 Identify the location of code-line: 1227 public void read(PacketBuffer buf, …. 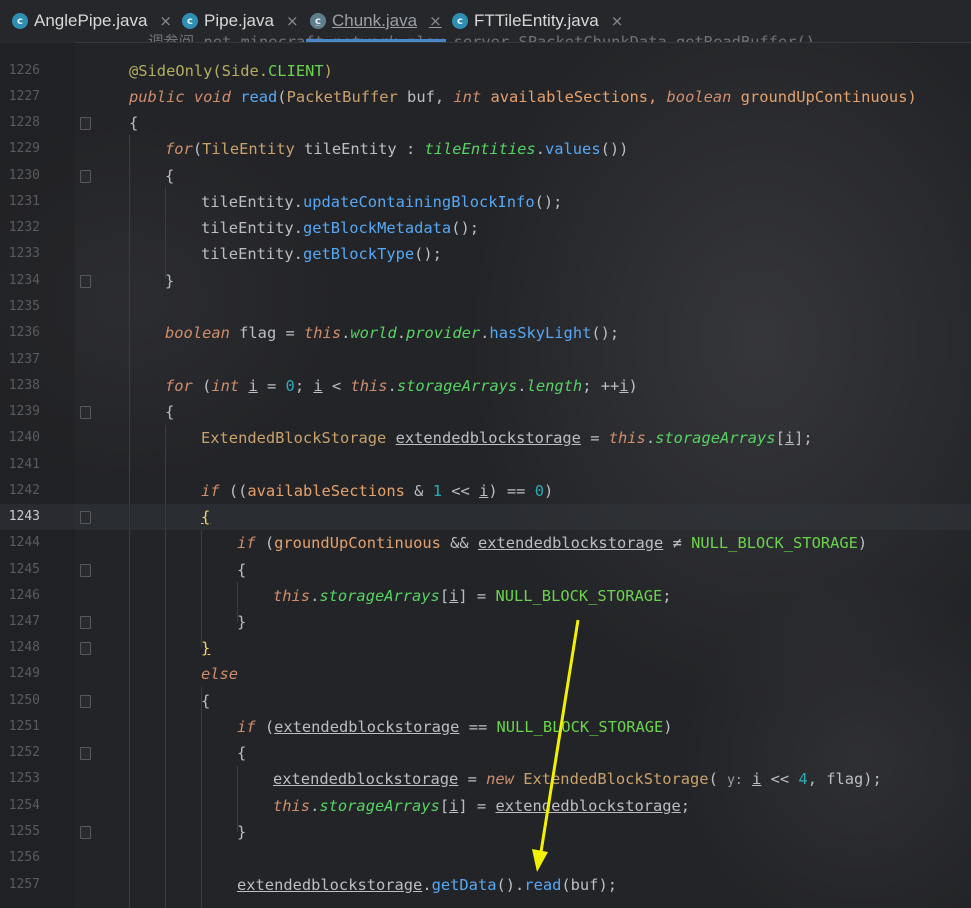
(485, 97).